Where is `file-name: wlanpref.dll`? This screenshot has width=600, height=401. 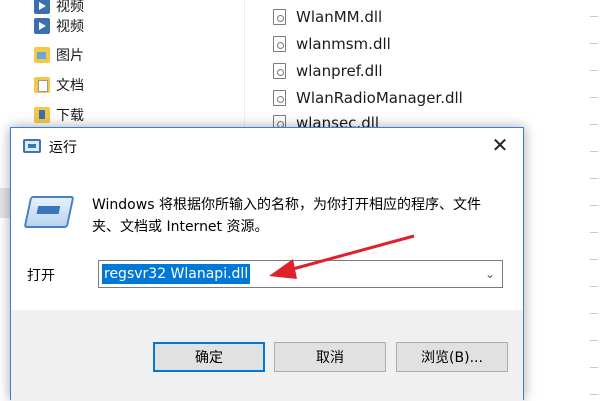
file-name: wlanpref.dll is located at coordinates (339, 71).